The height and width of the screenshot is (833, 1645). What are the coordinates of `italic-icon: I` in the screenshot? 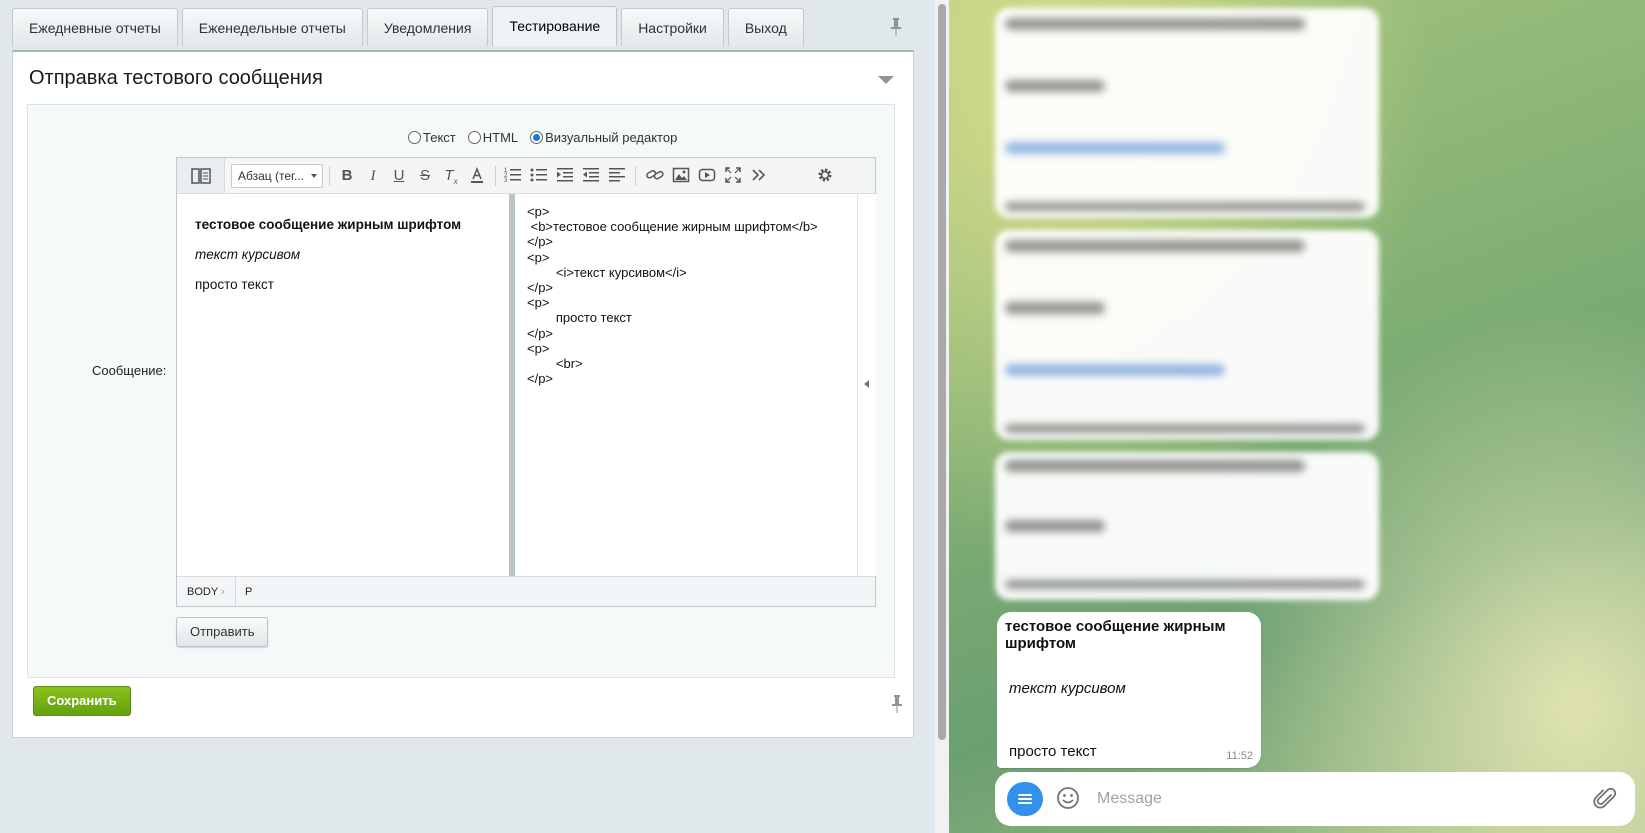 It's located at (373, 176).